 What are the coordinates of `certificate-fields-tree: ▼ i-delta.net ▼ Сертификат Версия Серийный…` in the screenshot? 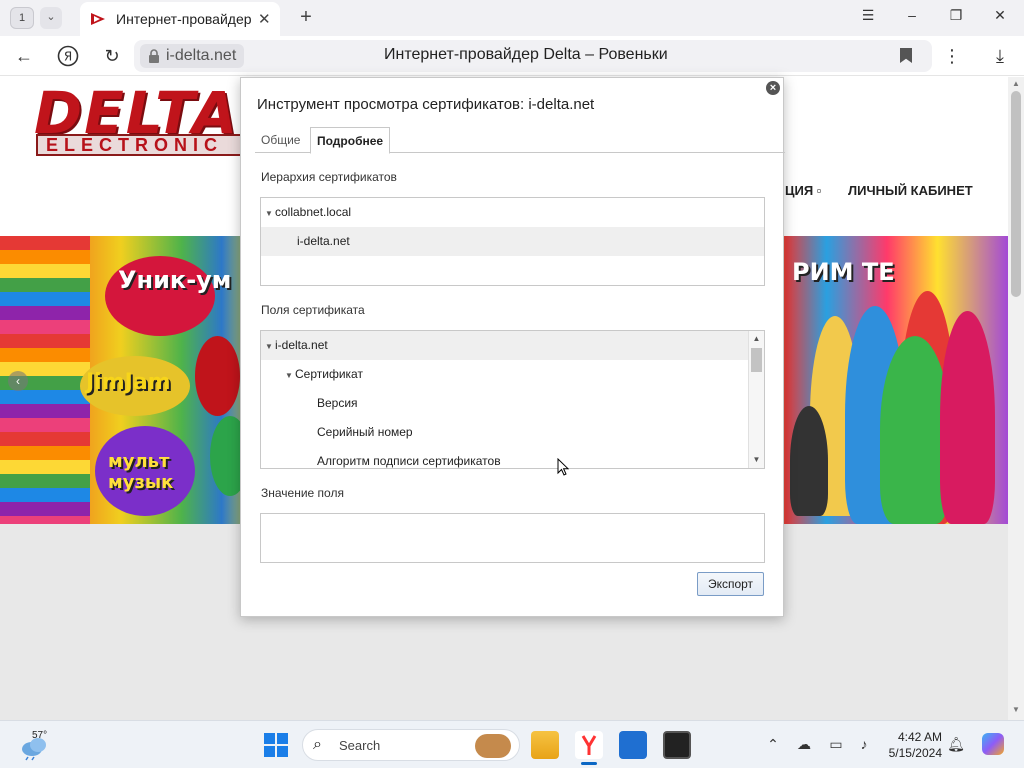 It's located at (512, 399).